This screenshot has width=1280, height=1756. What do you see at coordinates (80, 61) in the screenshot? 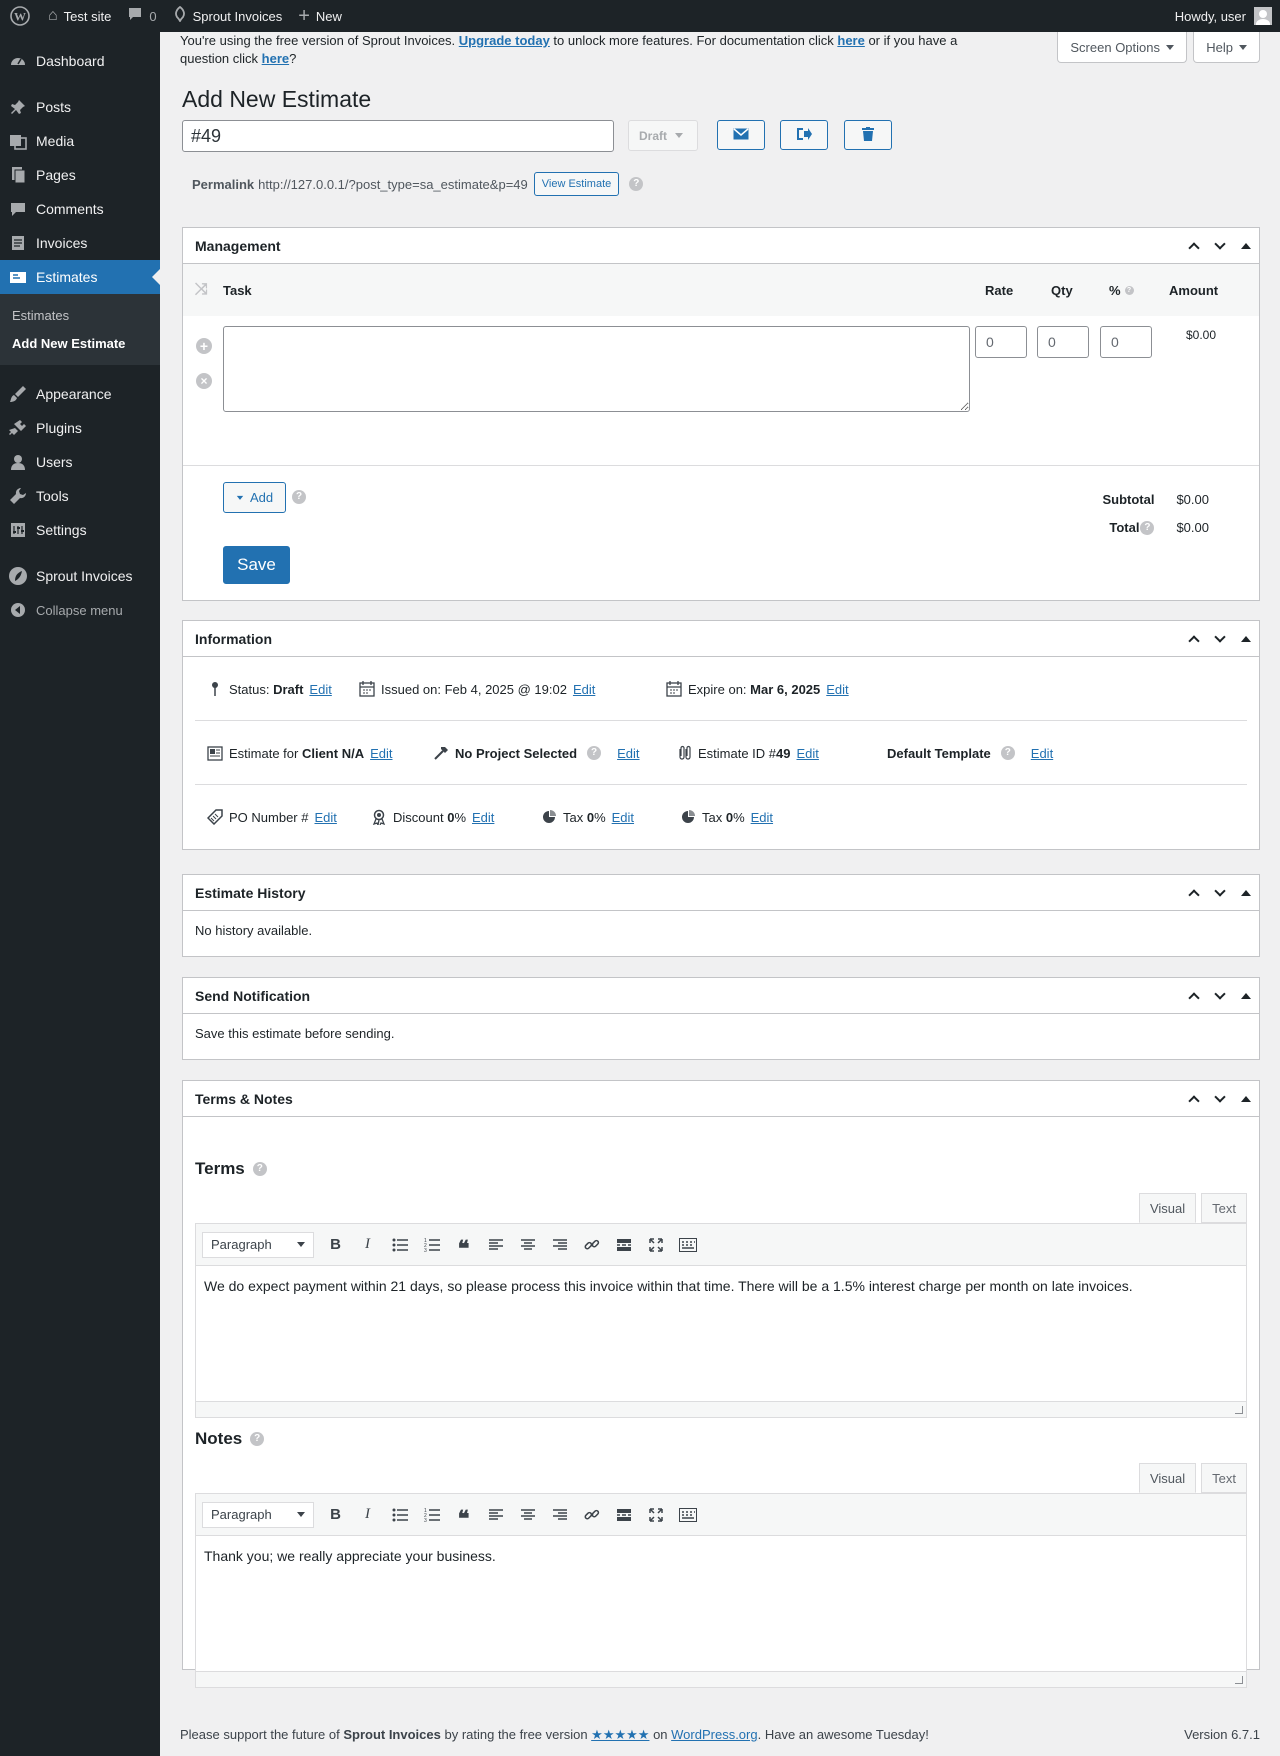
I see `sidebar-item-dashboard: Dashboard` at bounding box center [80, 61].